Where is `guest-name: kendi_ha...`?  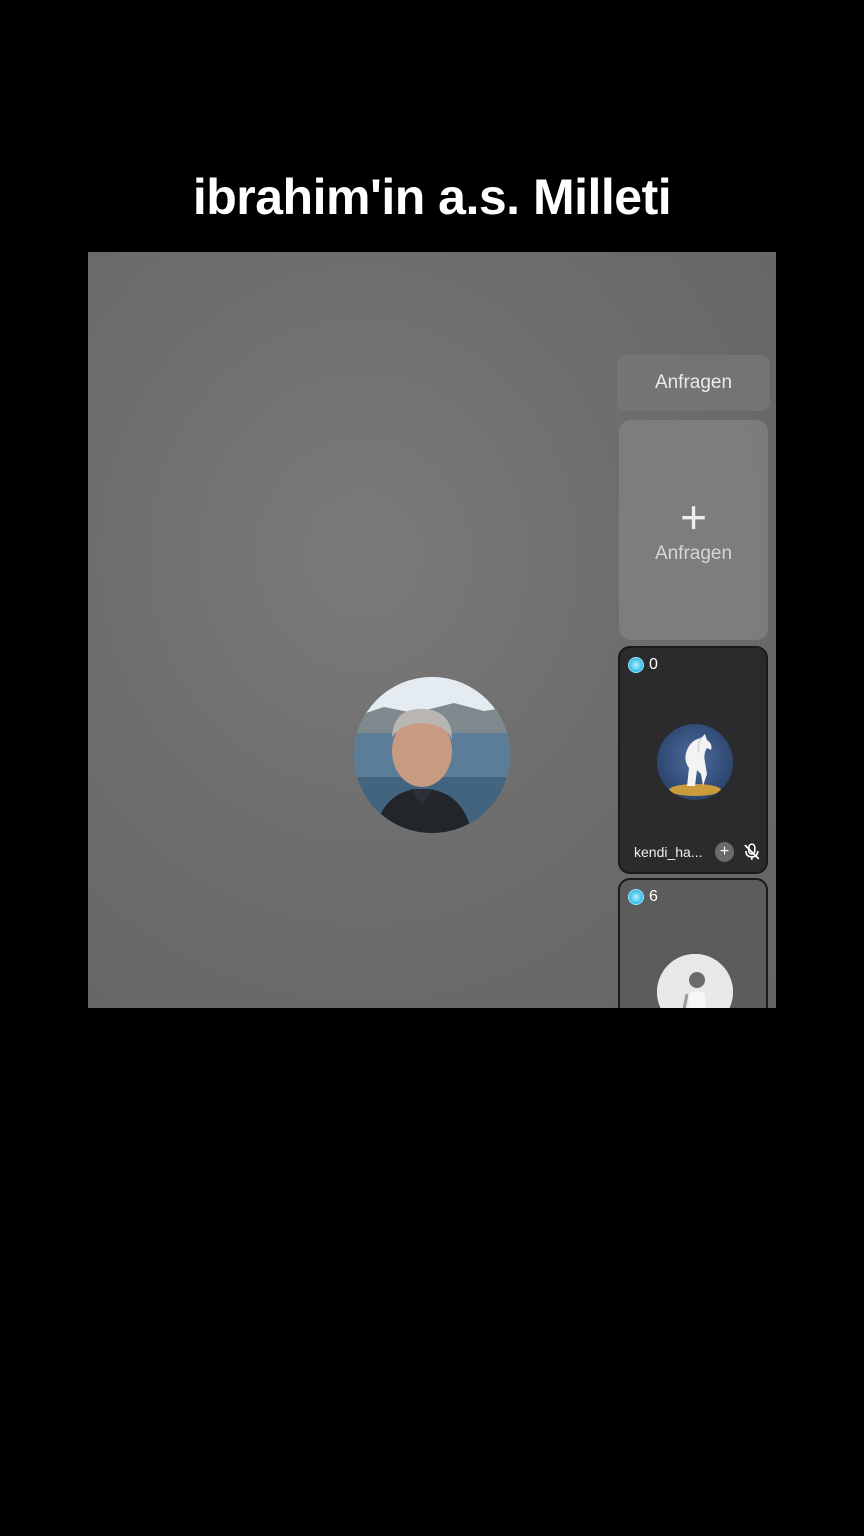
guest-name: kendi_ha... is located at coordinates (668, 852).